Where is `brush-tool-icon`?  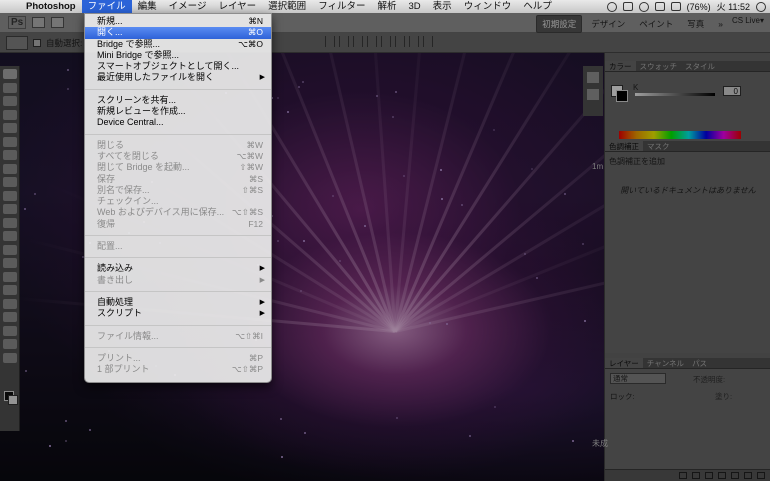
brush-tool-icon is located at coordinates (9, 168).